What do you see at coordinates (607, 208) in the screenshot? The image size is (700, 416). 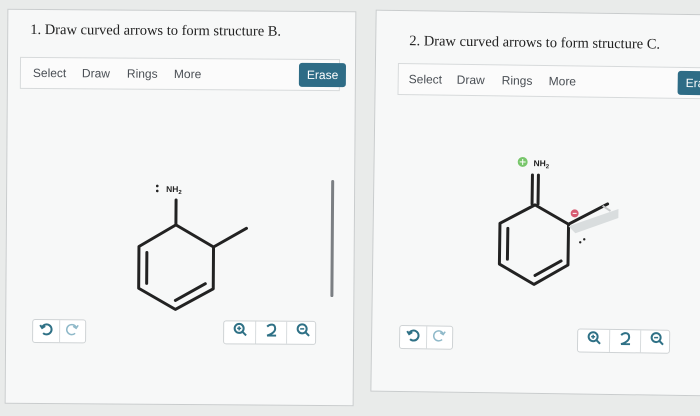 I see `arrow-head-icon` at bounding box center [607, 208].